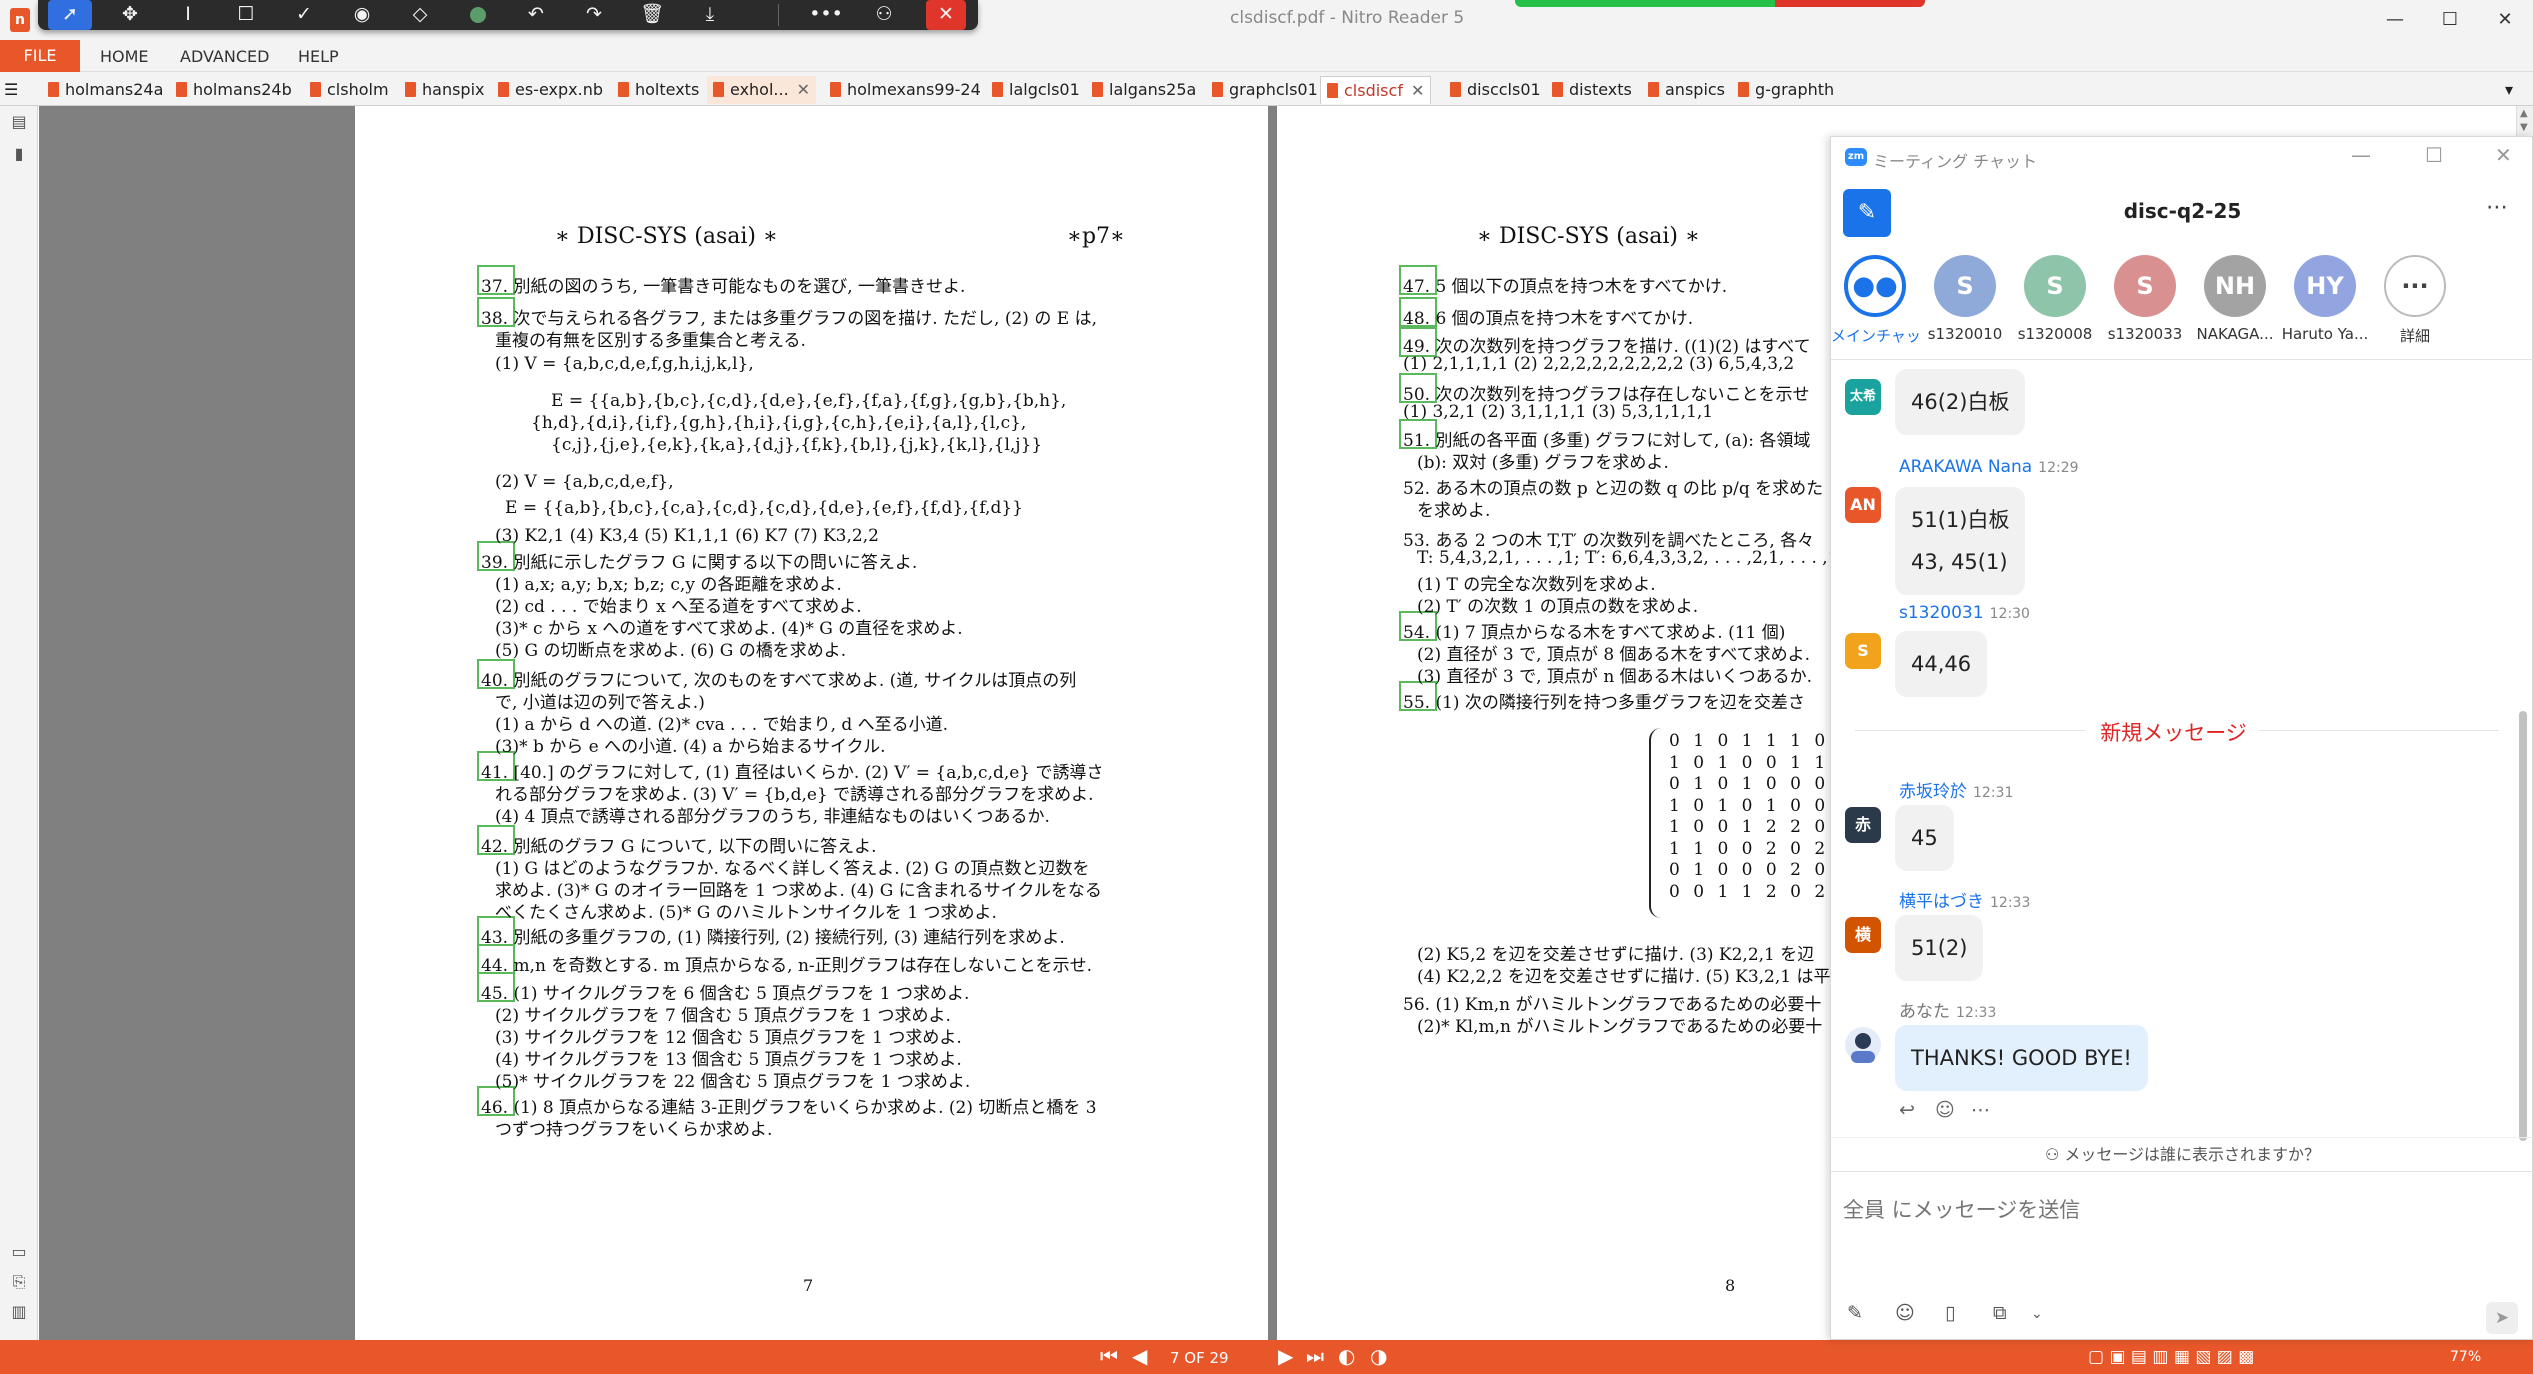  Describe the element at coordinates (1266, 1357) in the screenshot. I see `status-bar: ⏮ ◀ 7 OF 29 ▶ ⏭ ◐ ◑ ▢ ▣ ▤ ▥ ▦ ▧ ▨ ▩ 77%` at that location.